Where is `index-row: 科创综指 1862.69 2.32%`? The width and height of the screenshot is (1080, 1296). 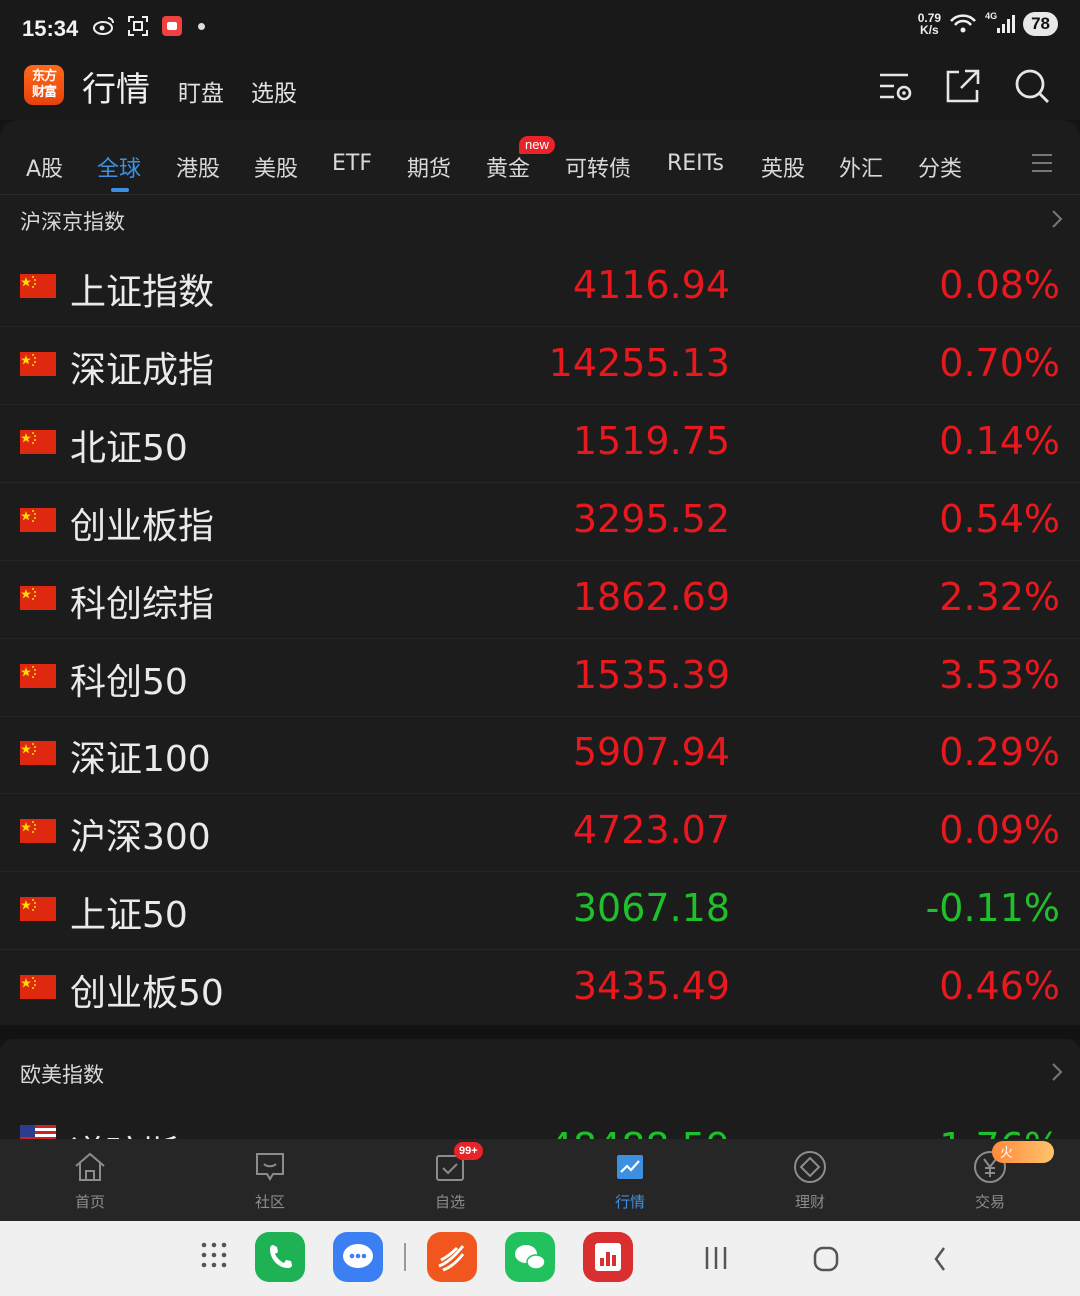
index-row: 科创综指 1862.69 2.32% is located at coordinates (540, 600).